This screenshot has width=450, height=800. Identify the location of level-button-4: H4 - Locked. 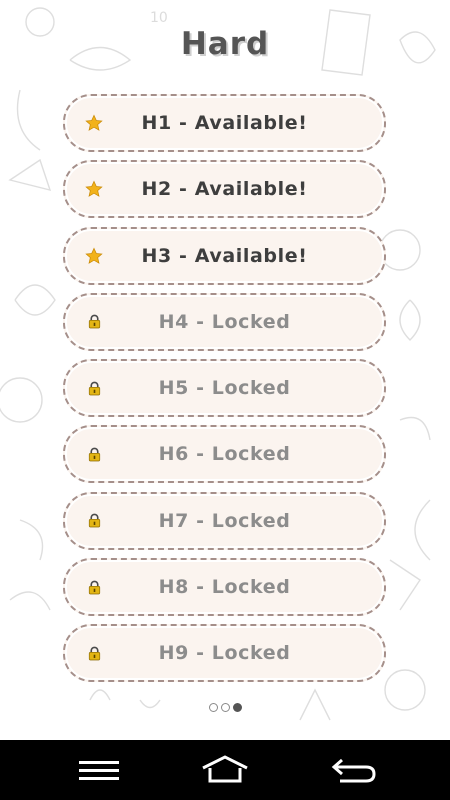
(224, 321).